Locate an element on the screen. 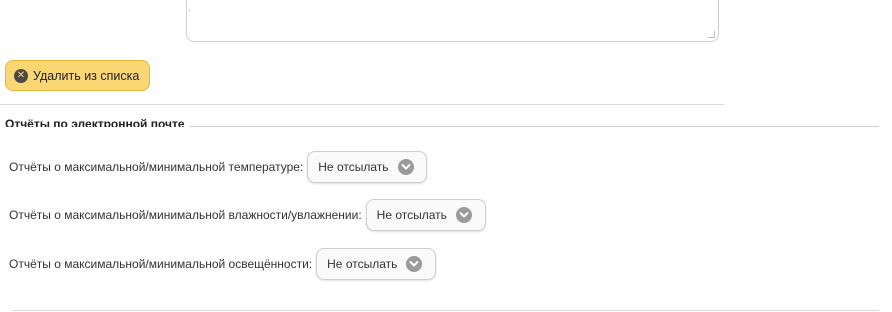  bottom-divider is located at coordinates (445, 310).